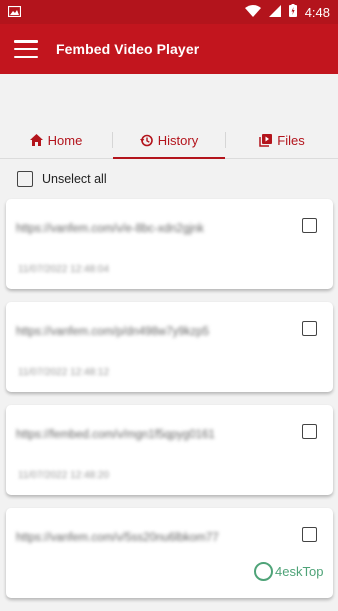 This screenshot has height=611, width=338. Describe the element at coordinates (317, 12) in the screenshot. I see `status-time: 4:48` at that location.